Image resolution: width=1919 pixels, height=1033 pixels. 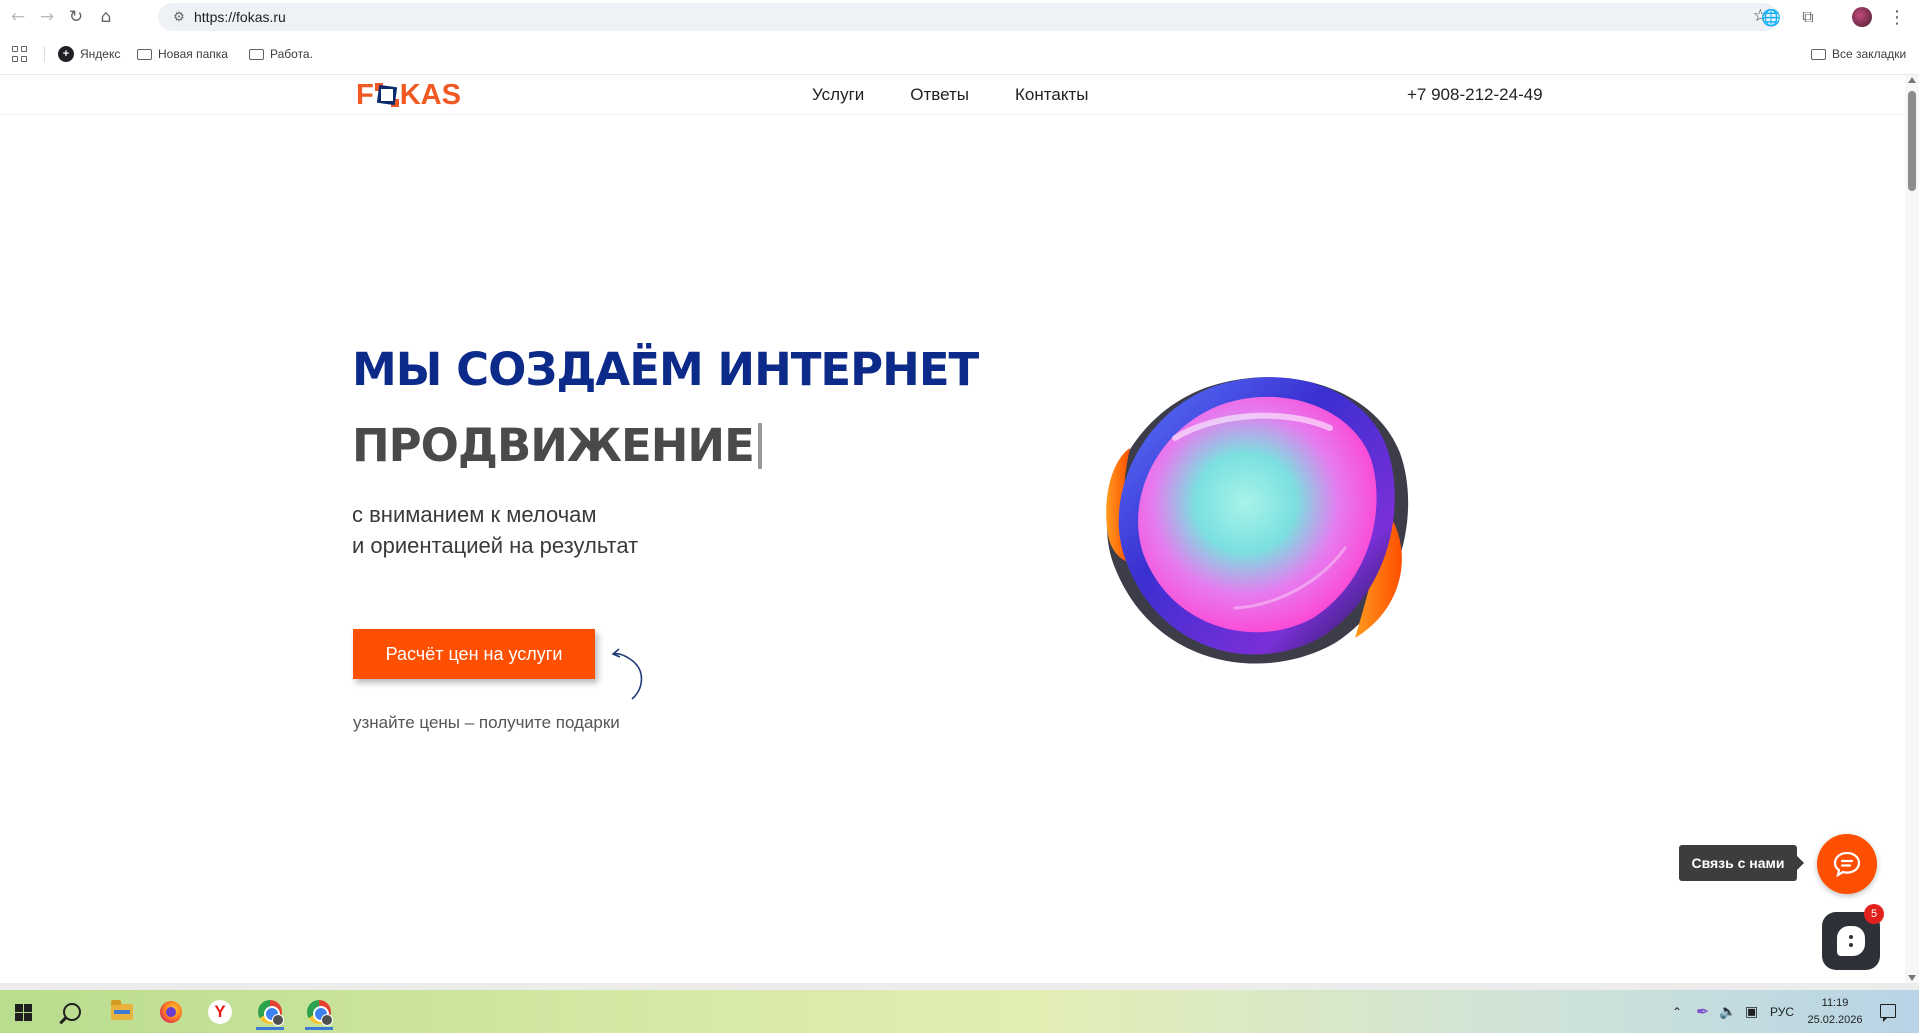 What do you see at coordinates (1851, 941) in the screenshot?
I see `chatbot-icon` at bounding box center [1851, 941].